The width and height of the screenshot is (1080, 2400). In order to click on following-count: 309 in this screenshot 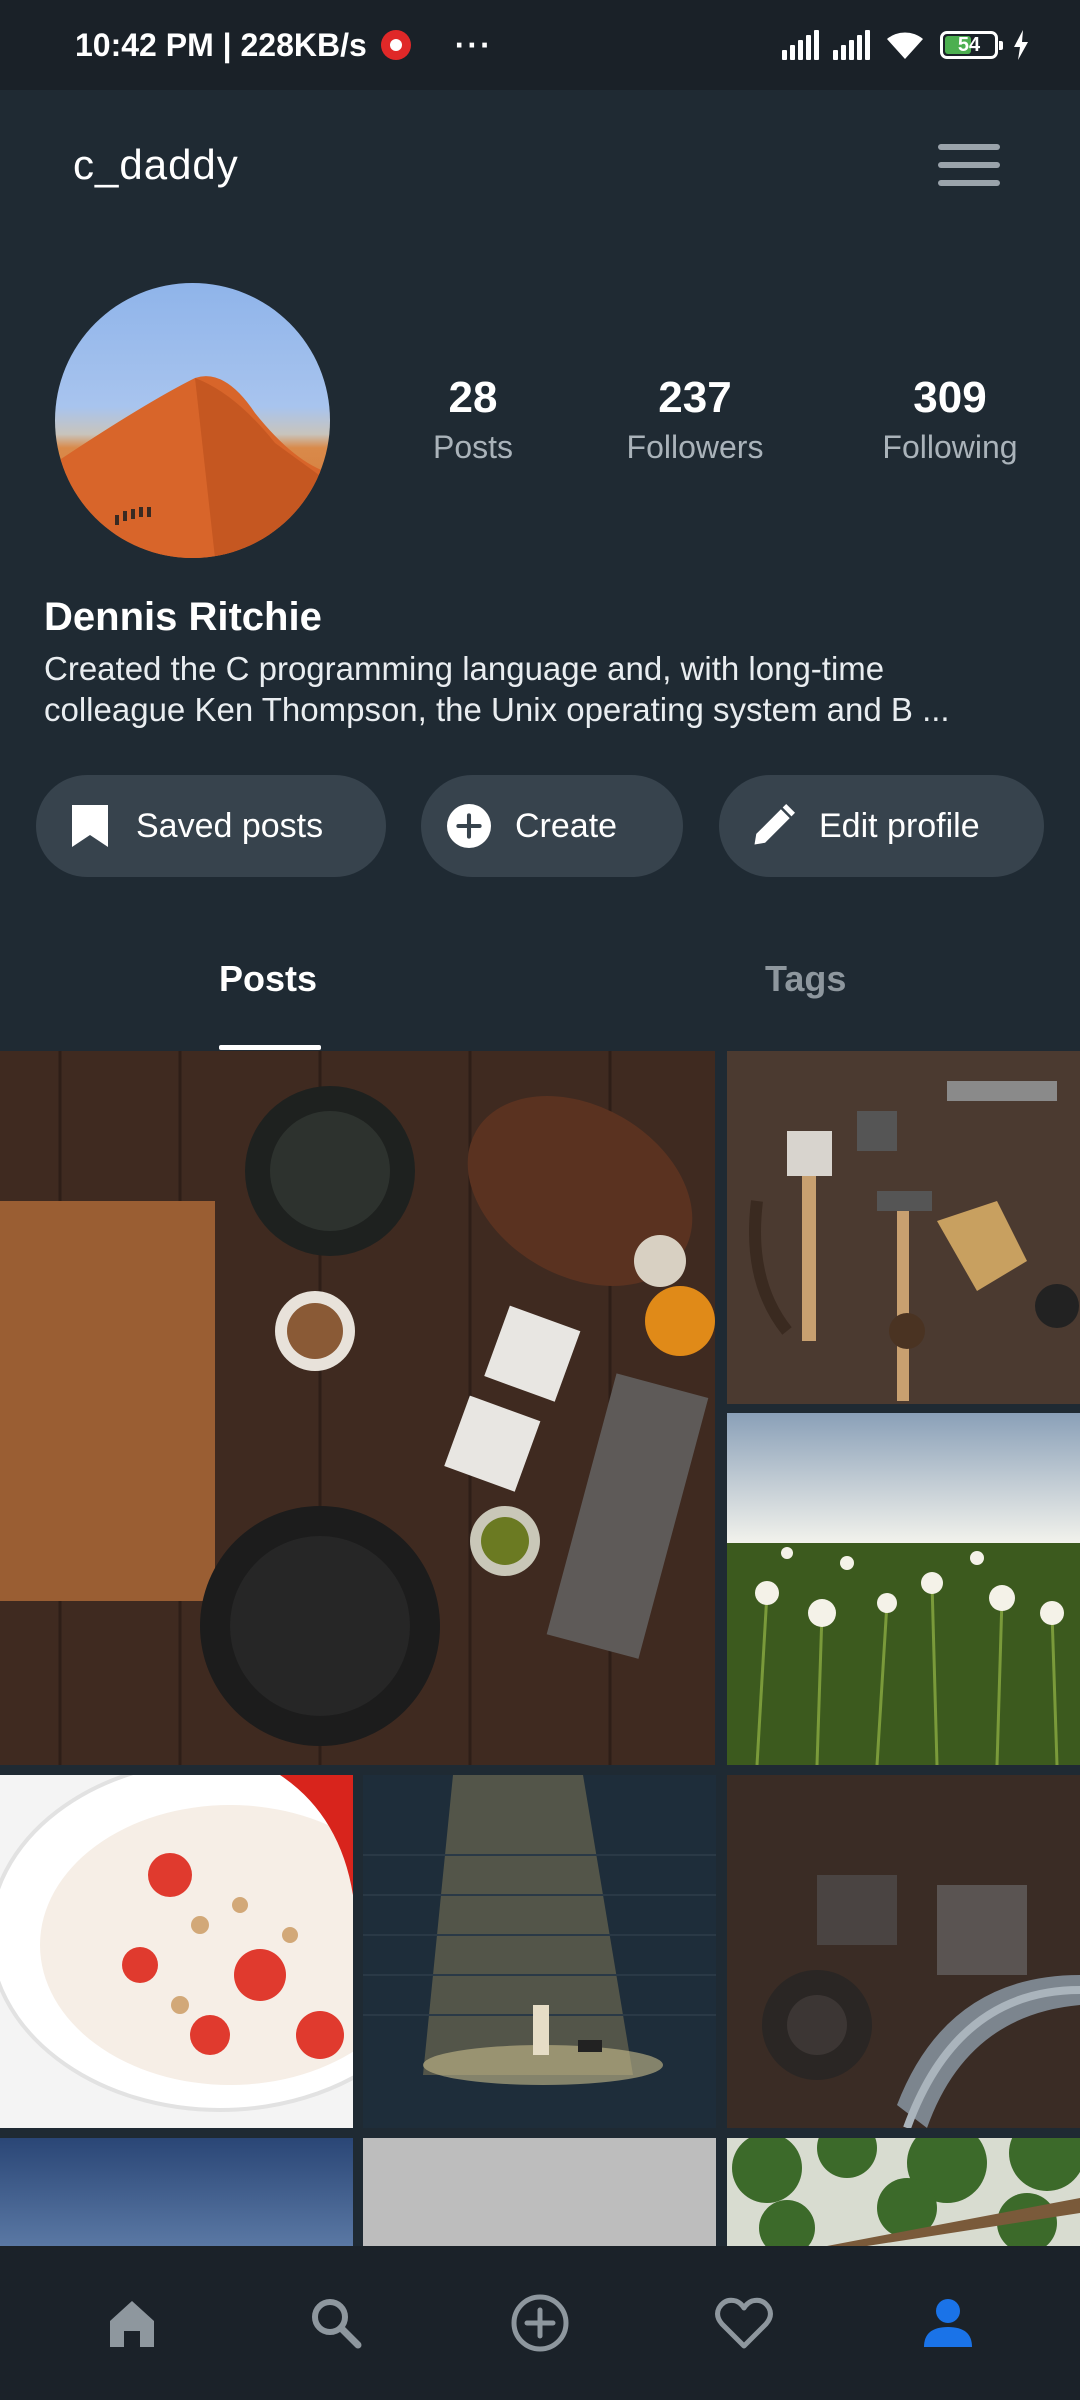, I will do `click(950, 397)`.